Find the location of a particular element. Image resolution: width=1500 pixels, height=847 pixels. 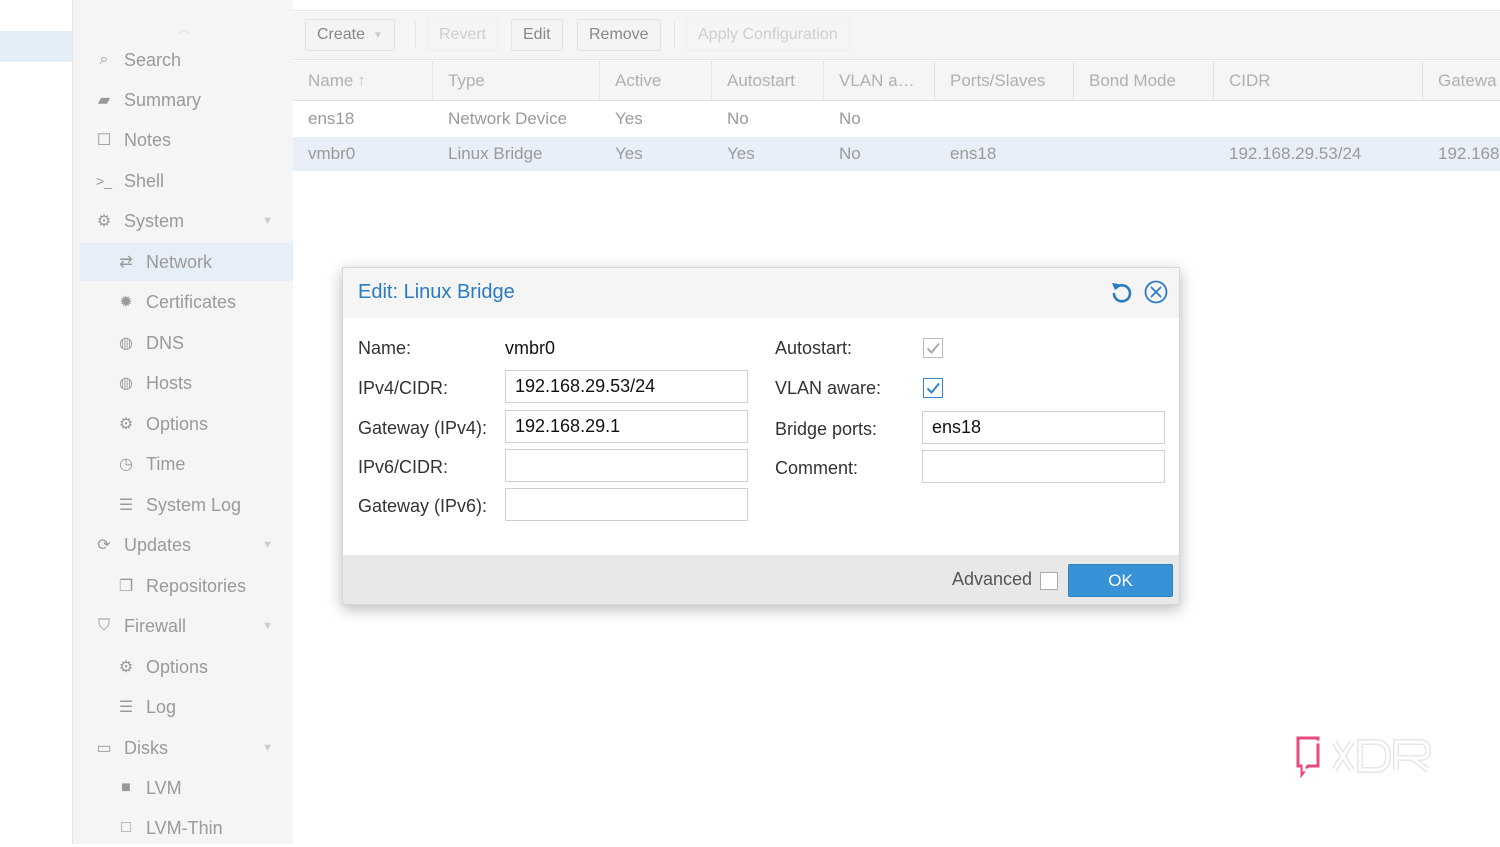

sort-ascending-icon: ↑ is located at coordinates (361, 80).